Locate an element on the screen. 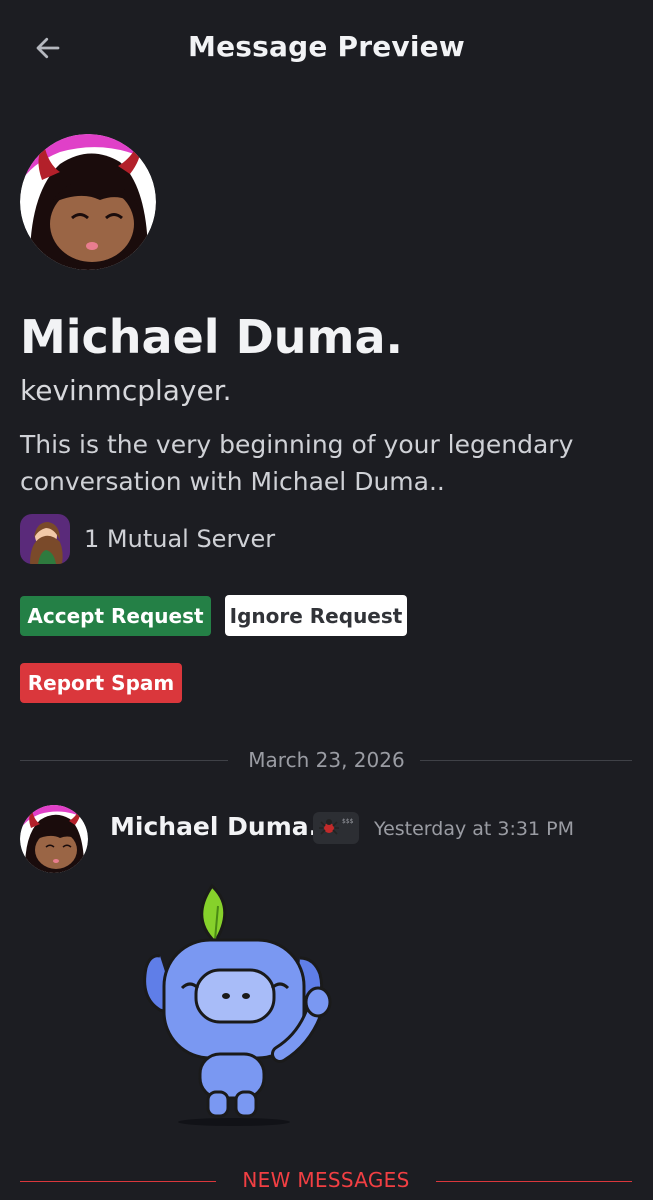  new-messages-label: NEW MESSAGES is located at coordinates (326, 1180).